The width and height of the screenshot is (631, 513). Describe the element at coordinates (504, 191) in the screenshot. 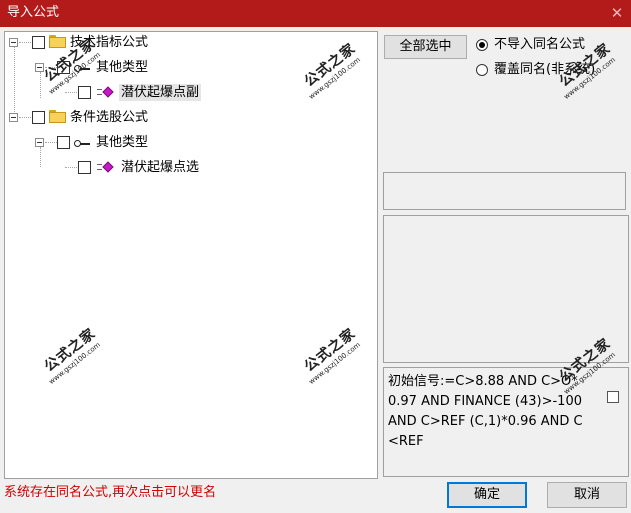

I see `rename-field` at that location.